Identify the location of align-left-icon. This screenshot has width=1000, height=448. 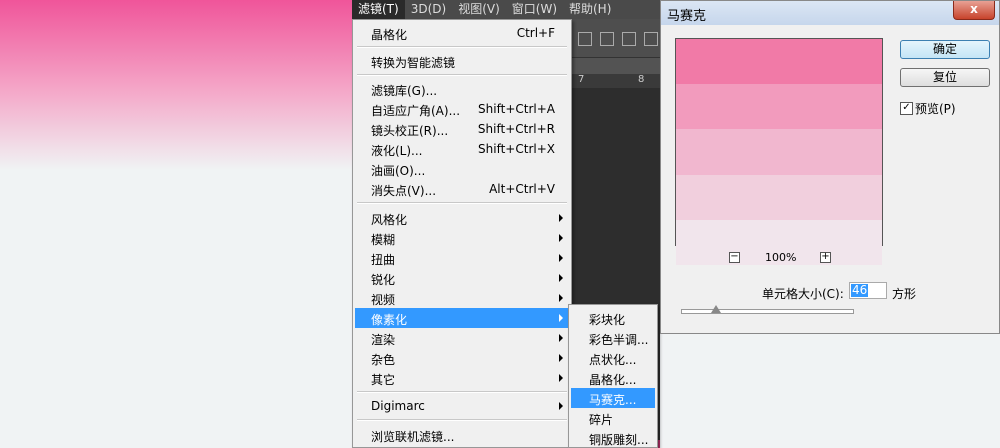
(585, 39).